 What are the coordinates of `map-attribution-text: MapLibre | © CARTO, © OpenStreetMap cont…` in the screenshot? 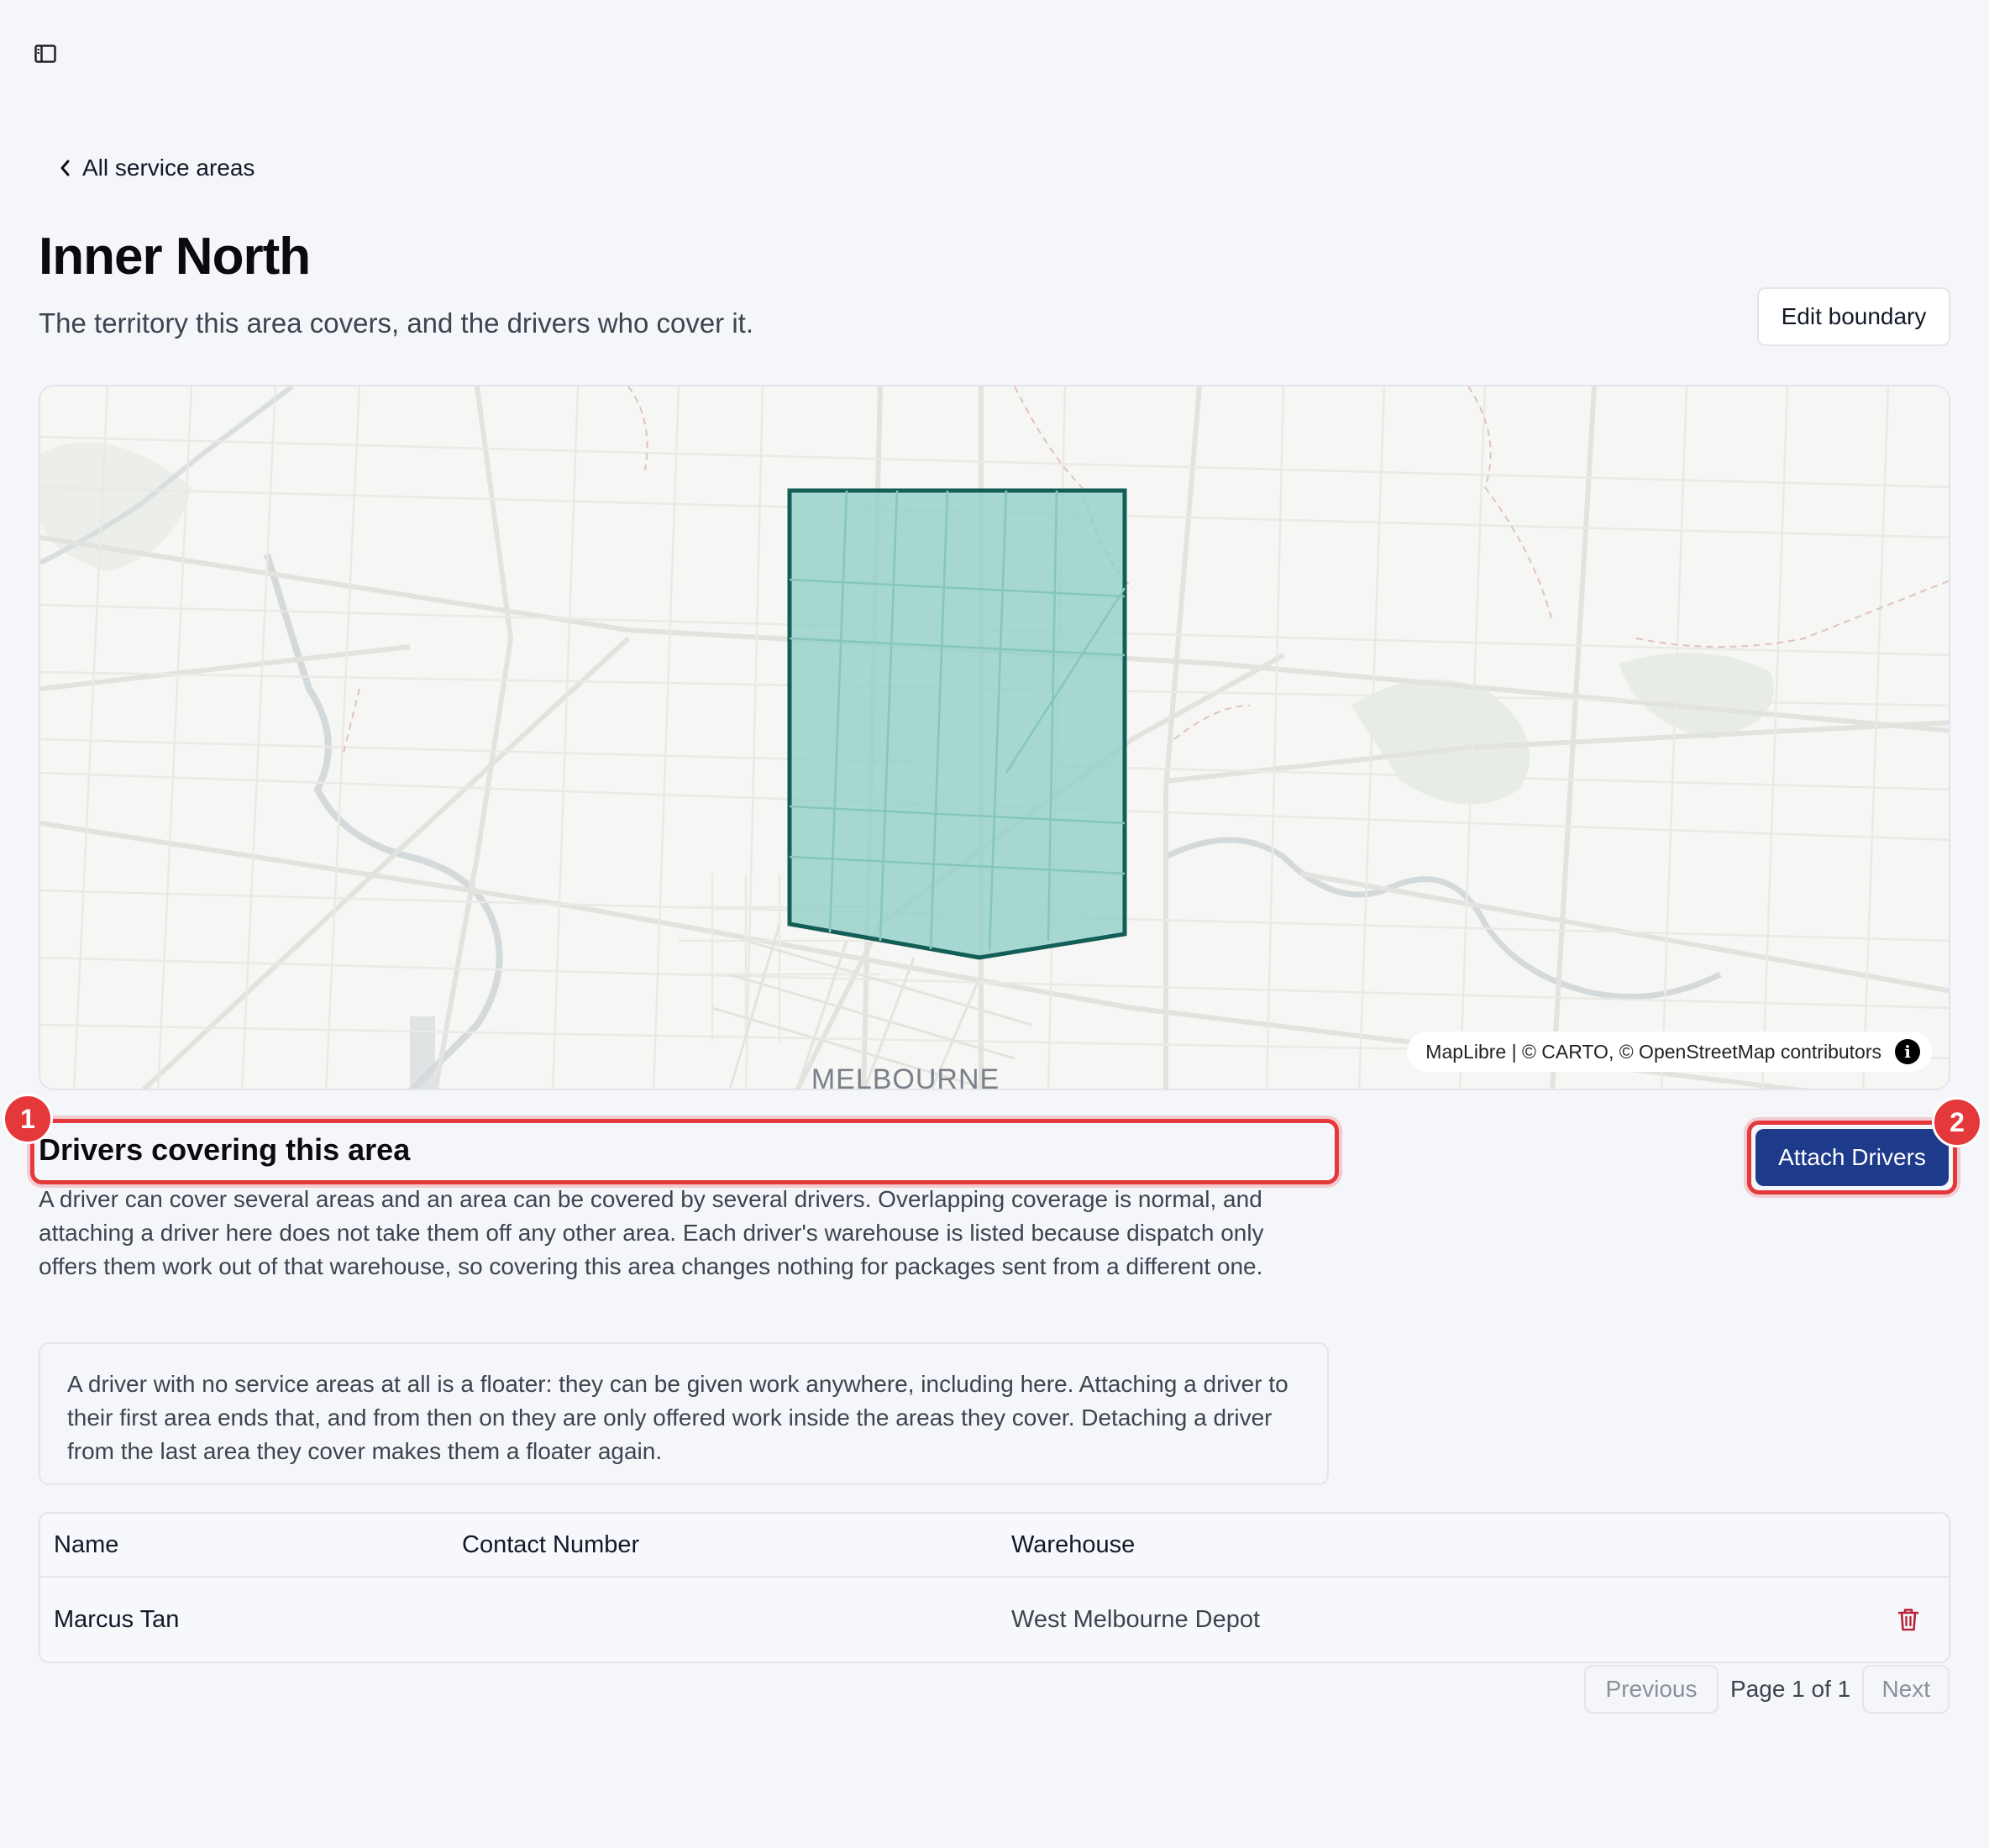 It's located at (1653, 1051).